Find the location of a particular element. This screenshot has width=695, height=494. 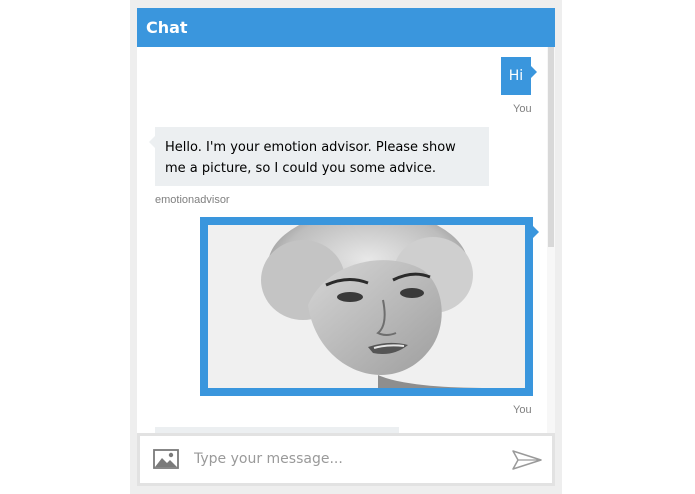

send-icon is located at coordinates (527, 462).